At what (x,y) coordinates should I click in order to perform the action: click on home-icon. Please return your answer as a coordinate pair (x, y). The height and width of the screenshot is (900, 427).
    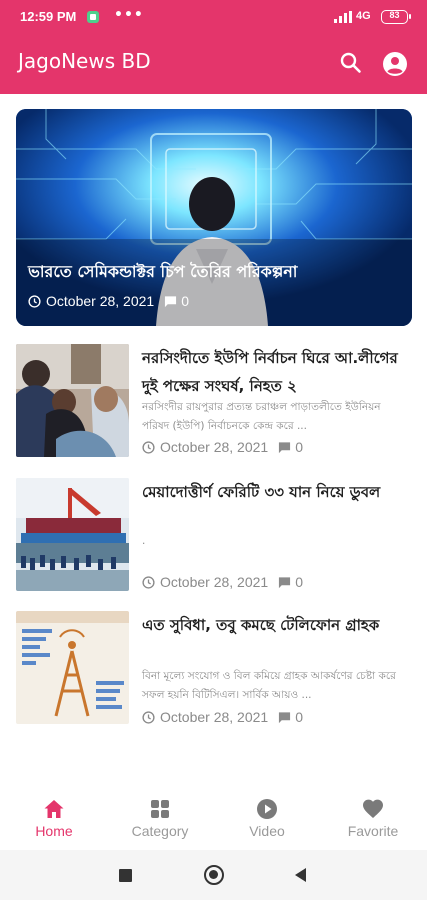
    Looking at the image, I should click on (54, 809).